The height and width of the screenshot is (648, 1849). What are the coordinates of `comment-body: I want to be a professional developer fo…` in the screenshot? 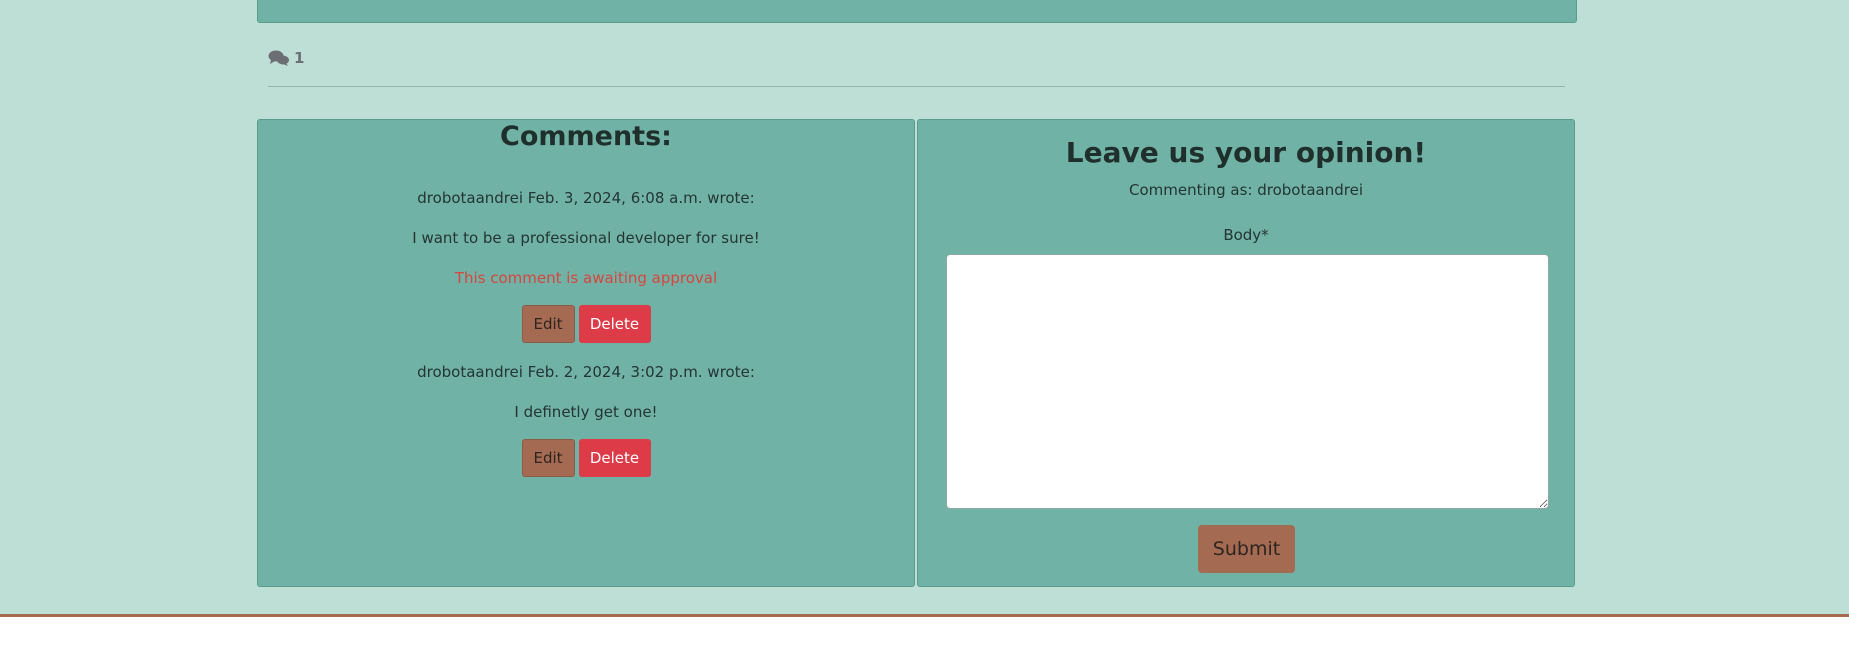 It's located at (586, 238).